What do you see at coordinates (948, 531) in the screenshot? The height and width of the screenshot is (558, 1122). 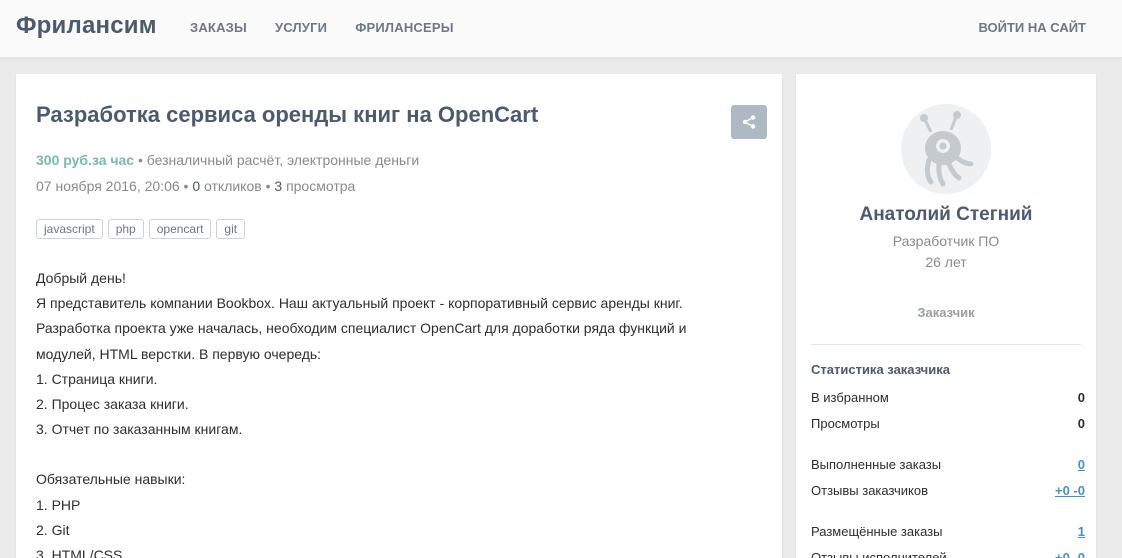 I see `stat-row-posted-orders: Размещённые заказы 1` at bounding box center [948, 531].